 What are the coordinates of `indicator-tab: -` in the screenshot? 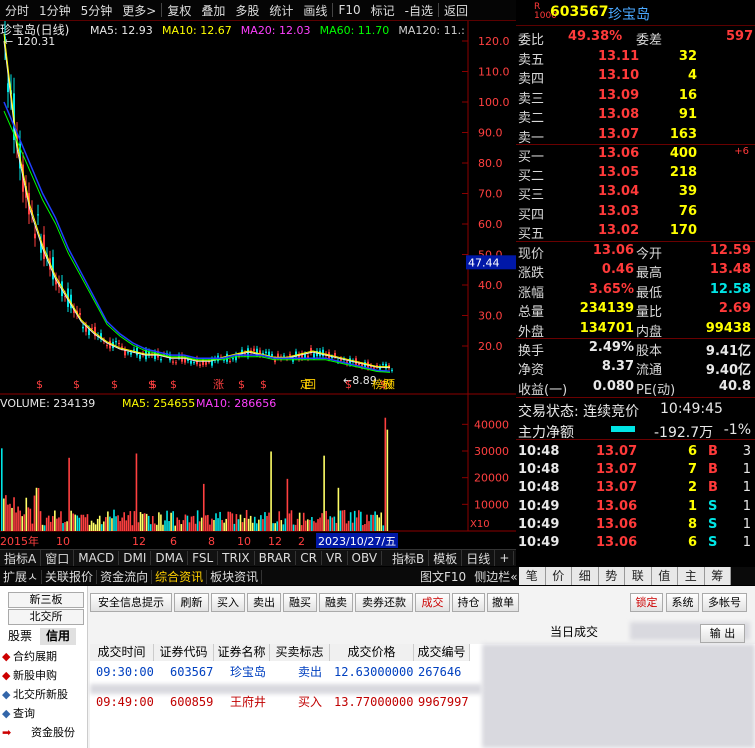 It's located at (515, 558).